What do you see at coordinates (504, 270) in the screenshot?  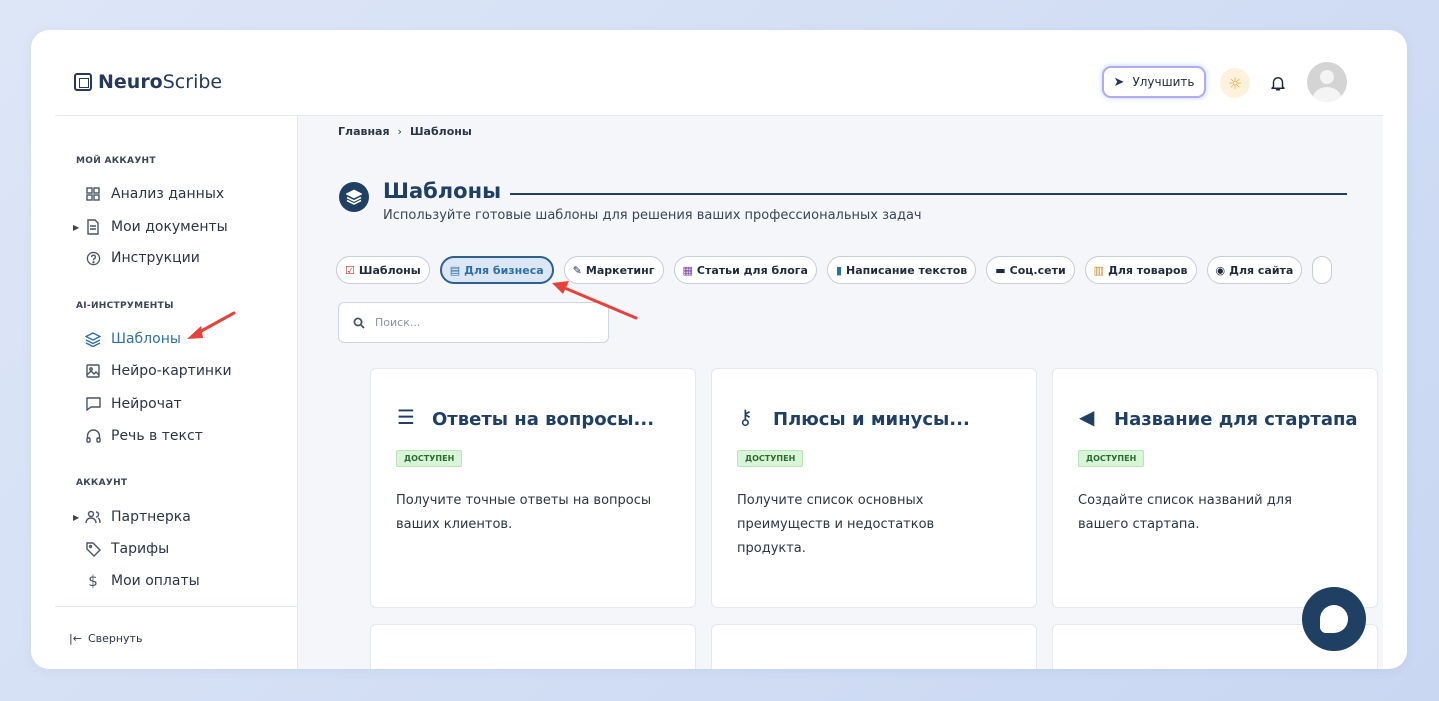 I see `filter-label: Для бизнеса` at bounding box center [504, 270].